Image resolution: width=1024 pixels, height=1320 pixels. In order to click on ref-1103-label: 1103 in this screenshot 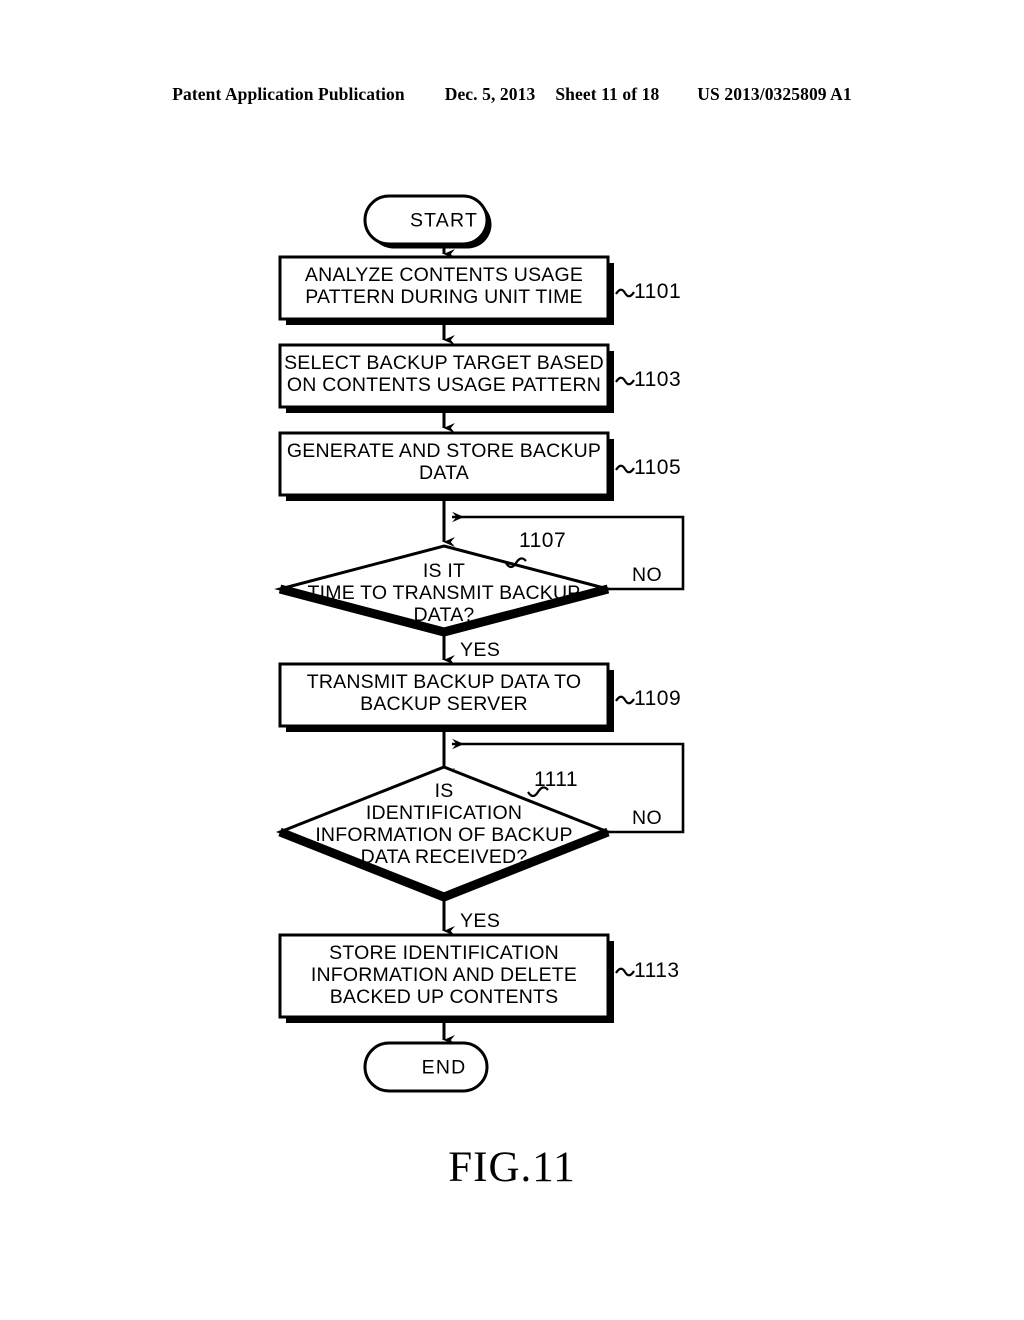, I will do `click(657, 379)`.